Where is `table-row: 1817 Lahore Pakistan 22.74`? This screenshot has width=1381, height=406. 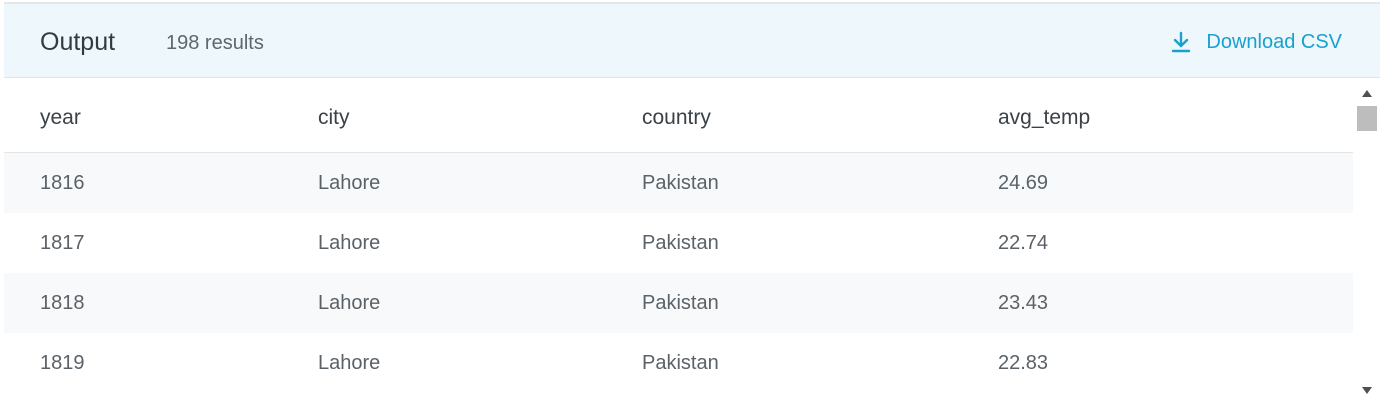 table-row: 1817 Lahore Pakistan 22.74 is located at coordinates (678, 243).